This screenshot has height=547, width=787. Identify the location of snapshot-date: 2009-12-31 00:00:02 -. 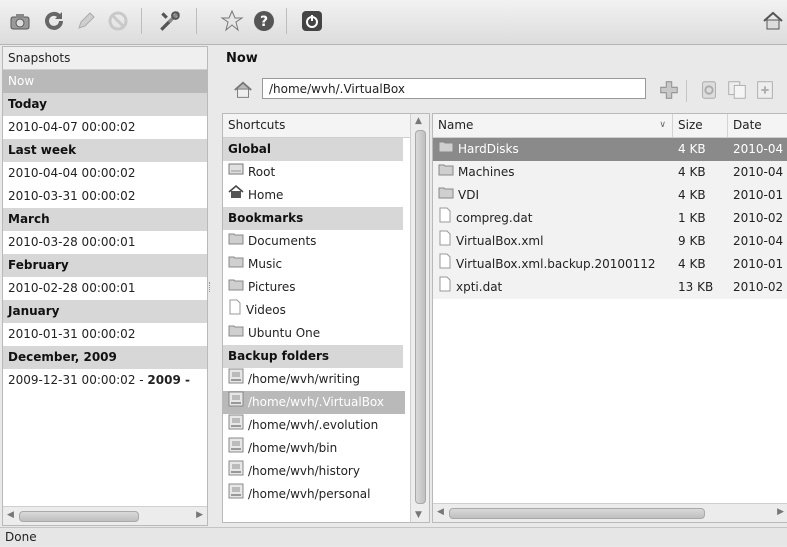
(78, 380).